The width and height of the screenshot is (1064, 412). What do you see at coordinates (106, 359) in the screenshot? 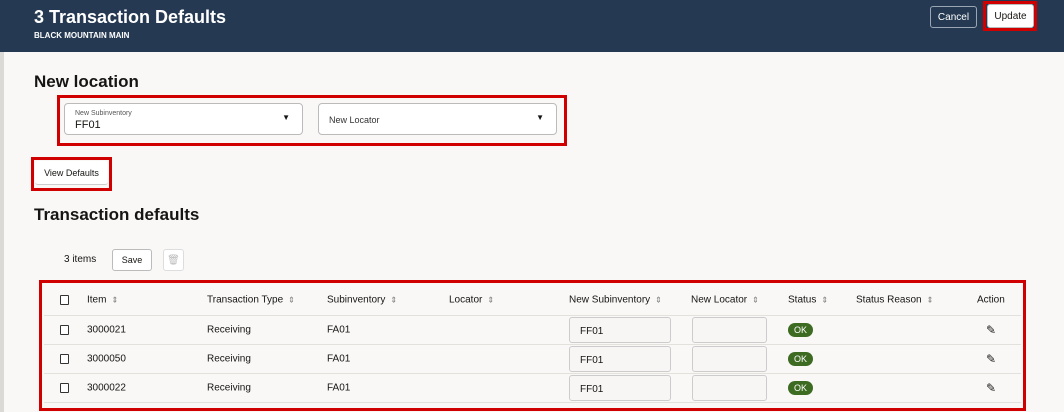
I see `item-cell: 3000050` at bounding box center [106, 359].